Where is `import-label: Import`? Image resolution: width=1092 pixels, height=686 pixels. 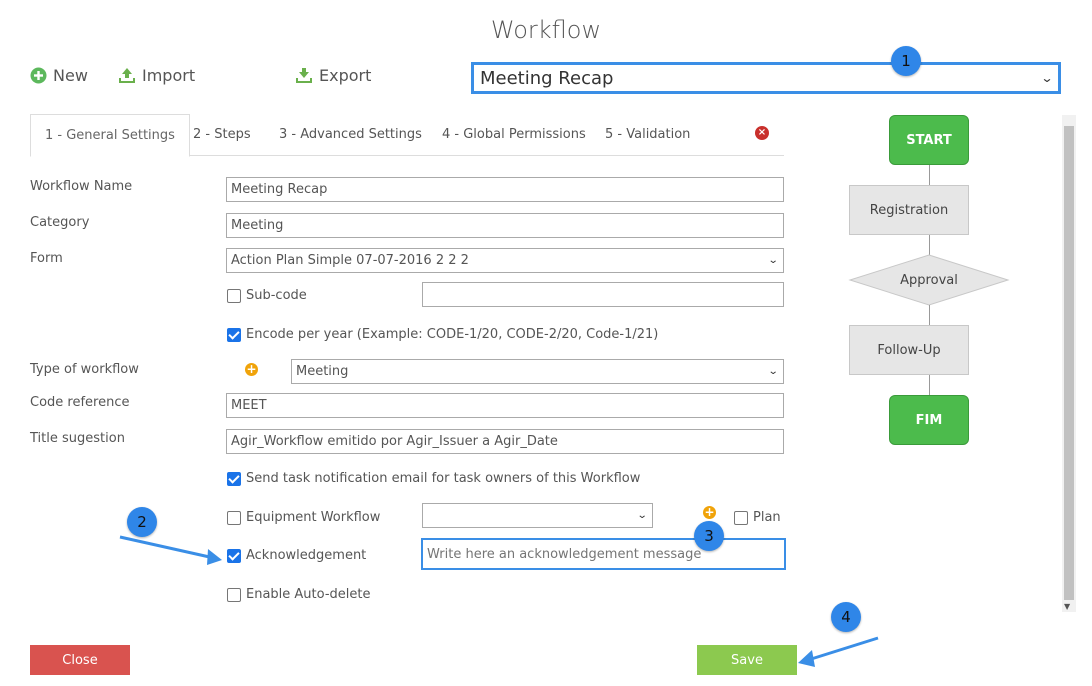
import-label: Import is located at coordinates (169, 75).